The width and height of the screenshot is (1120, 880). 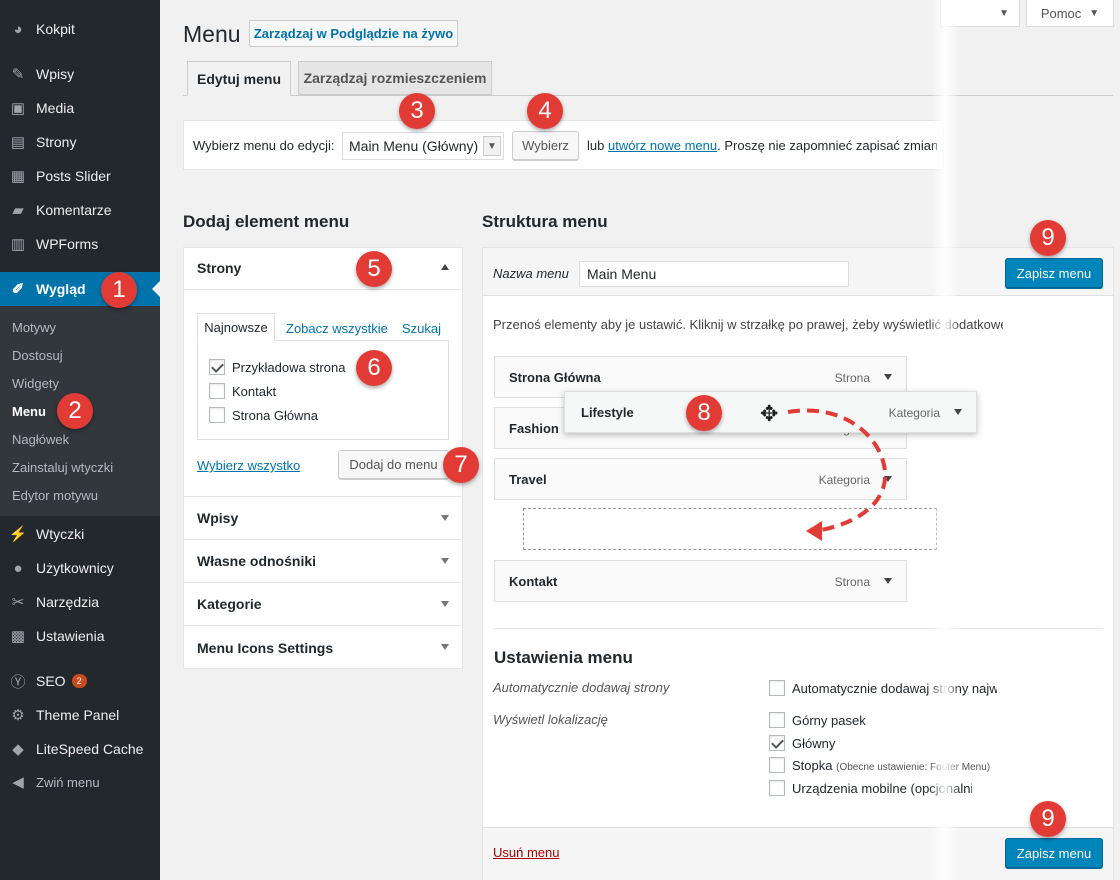 I want to click on sidebar-item-media: ▣ Media, so click(x=80, y=108).